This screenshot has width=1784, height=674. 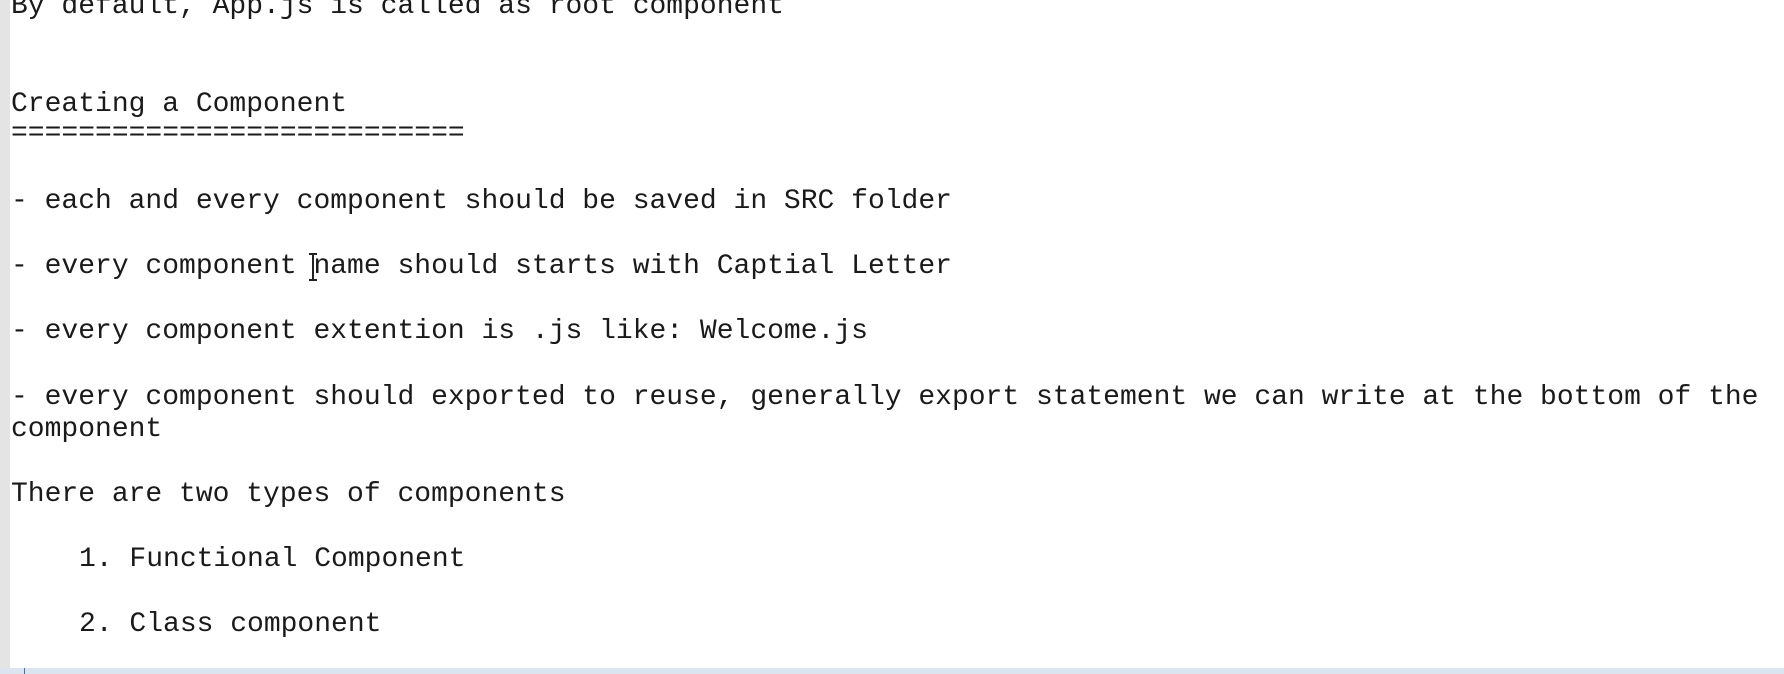 I want to click on rule-line-export-wrap: component, so click(x=87, y=429).